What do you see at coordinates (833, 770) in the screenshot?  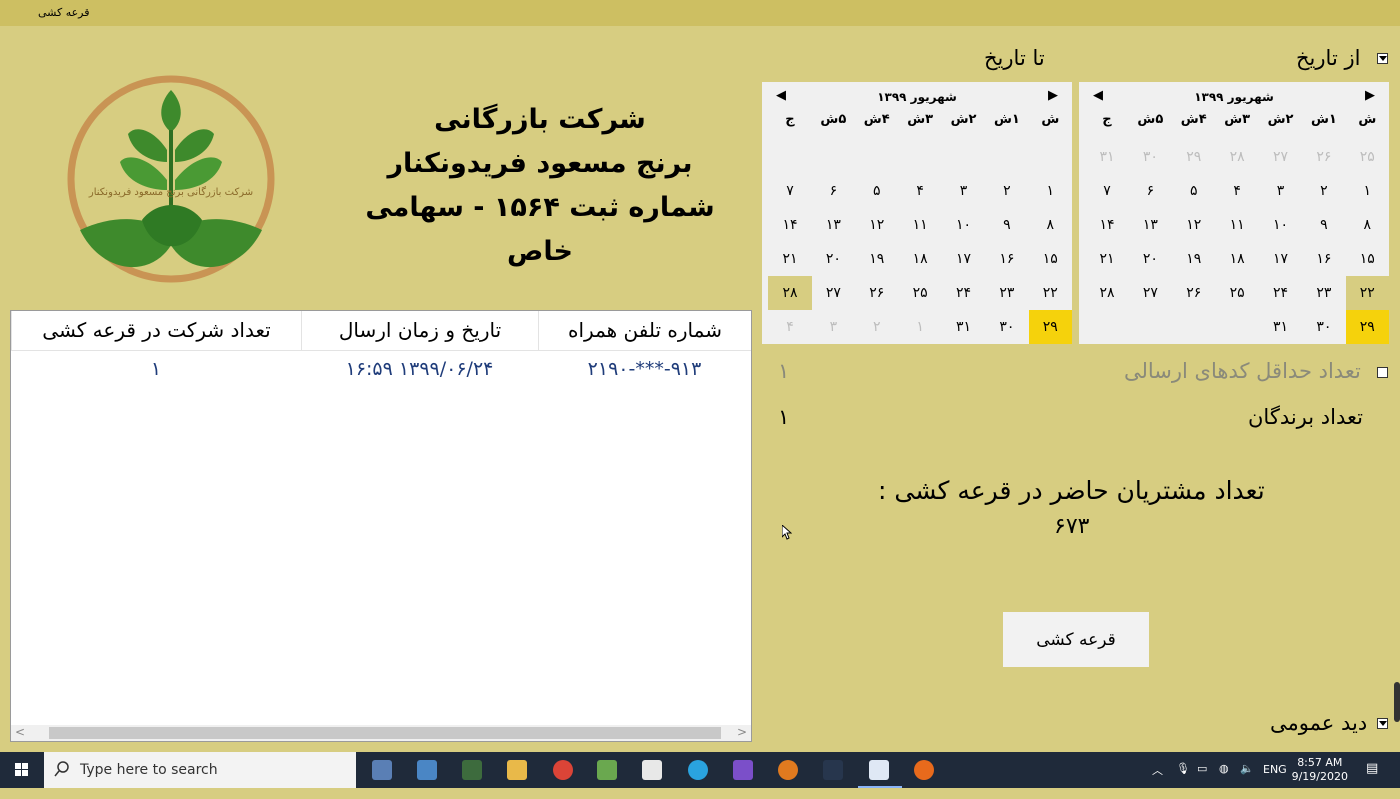 I see `ssms-icon` at bounding box center [833, 770].